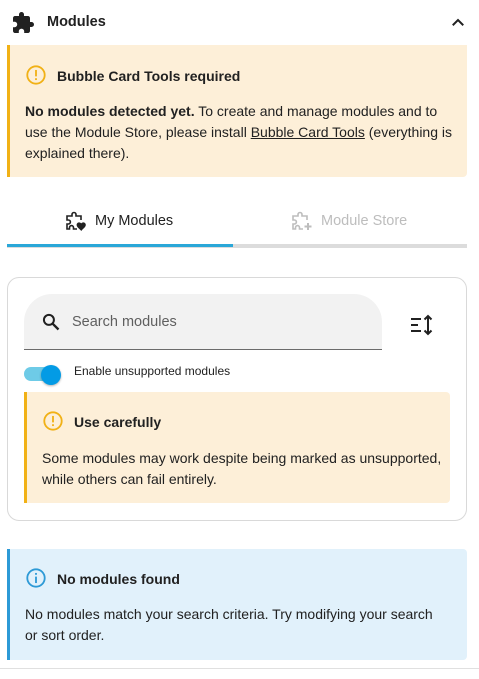 The width and height of the screenshot is (479, 679). What do you see at coordinates (36, 578) in the screenshot?
I see `info-icon` at bounding box center [36, 578].